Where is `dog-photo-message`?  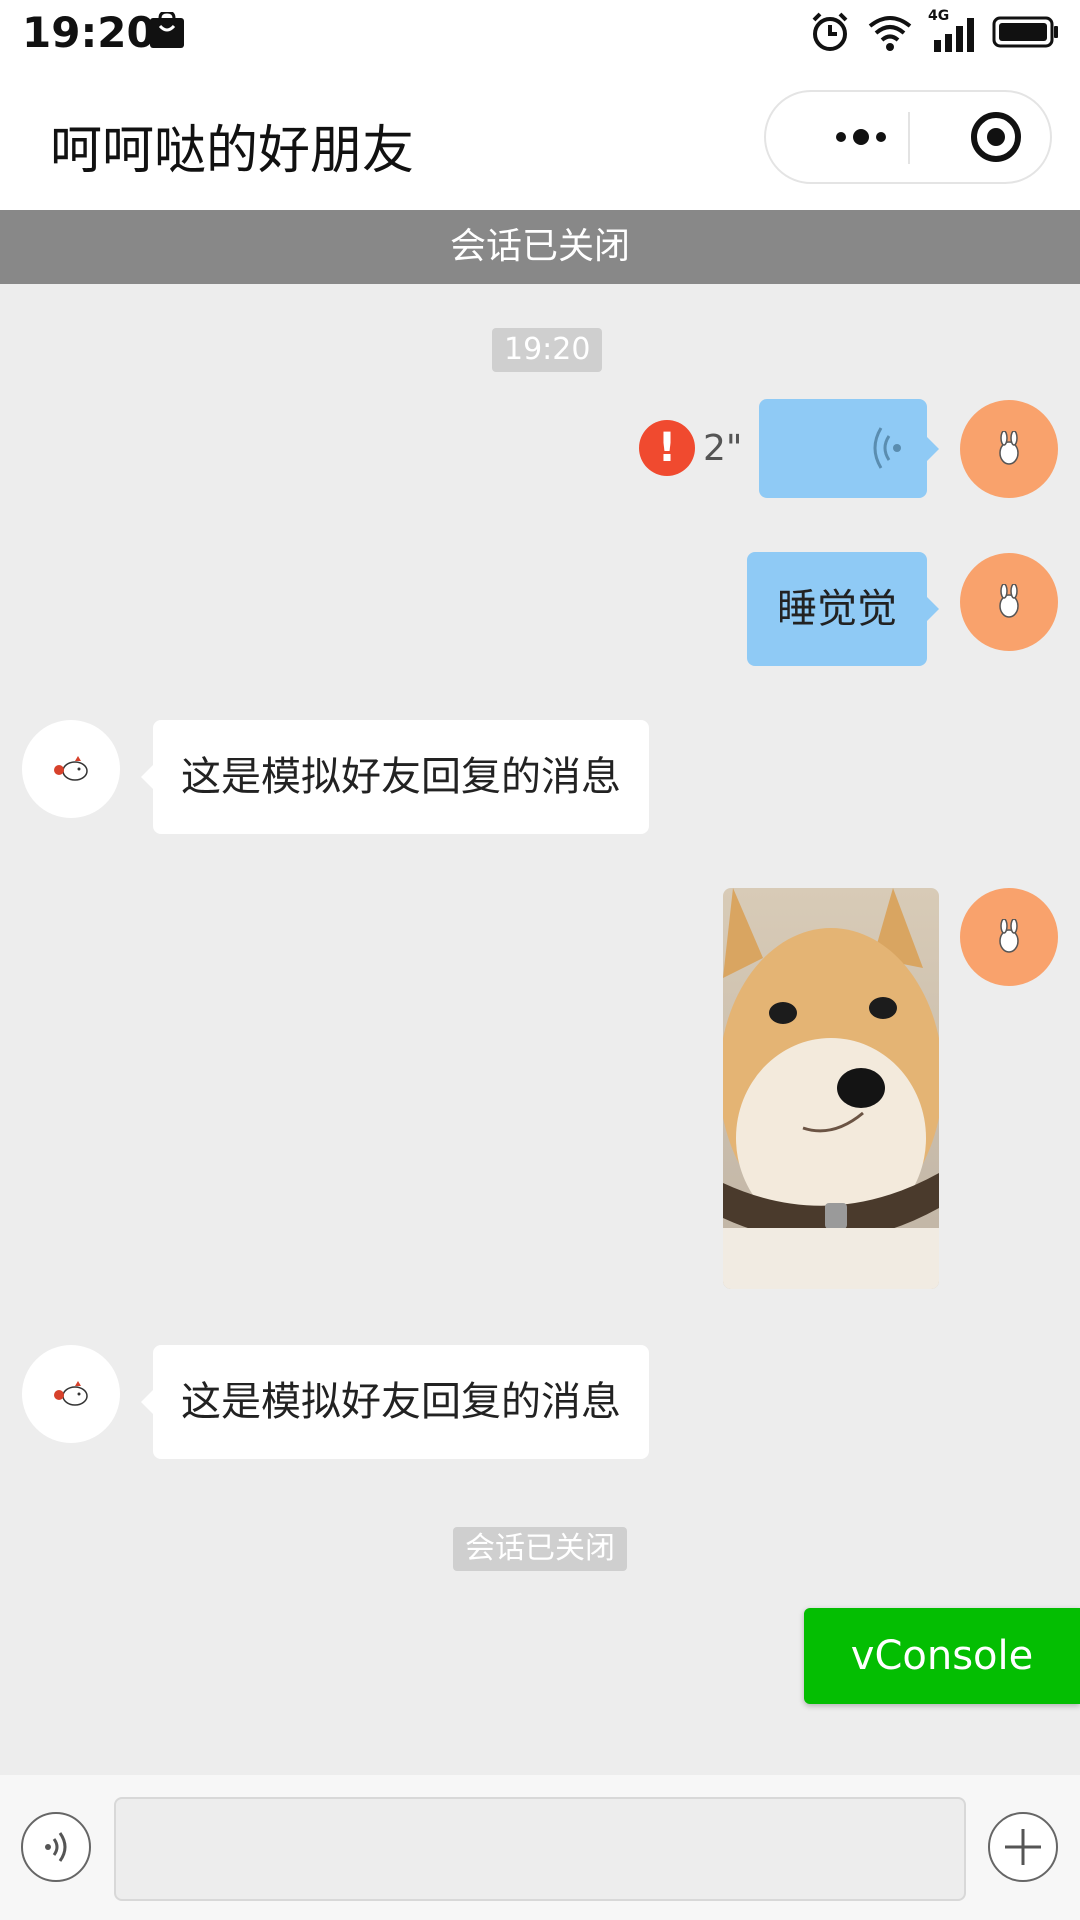
dog-photo-message is located at coordinates (831, 1088).